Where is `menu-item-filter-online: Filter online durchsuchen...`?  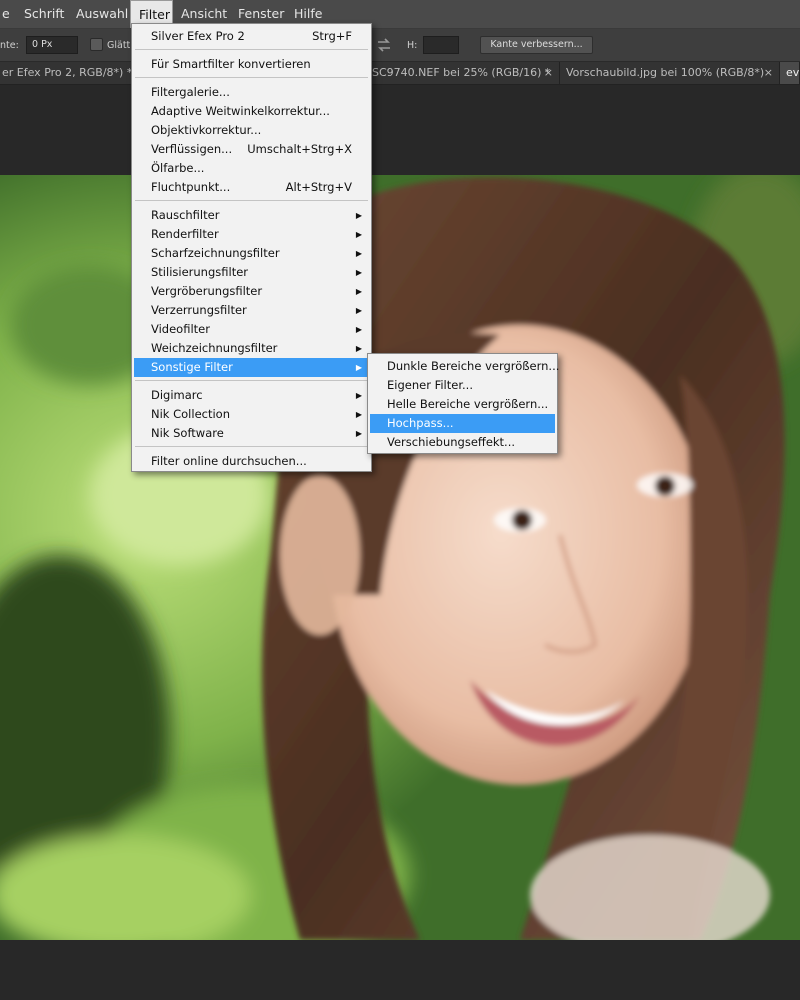
menu-item-filter-online: Filter online durchsuchen... is located at coordinates (251, 461).